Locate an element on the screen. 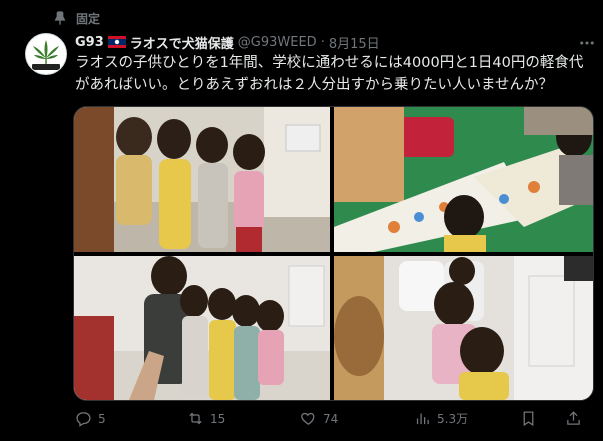  reply-count: 5 is located at coordinates (102, 418).